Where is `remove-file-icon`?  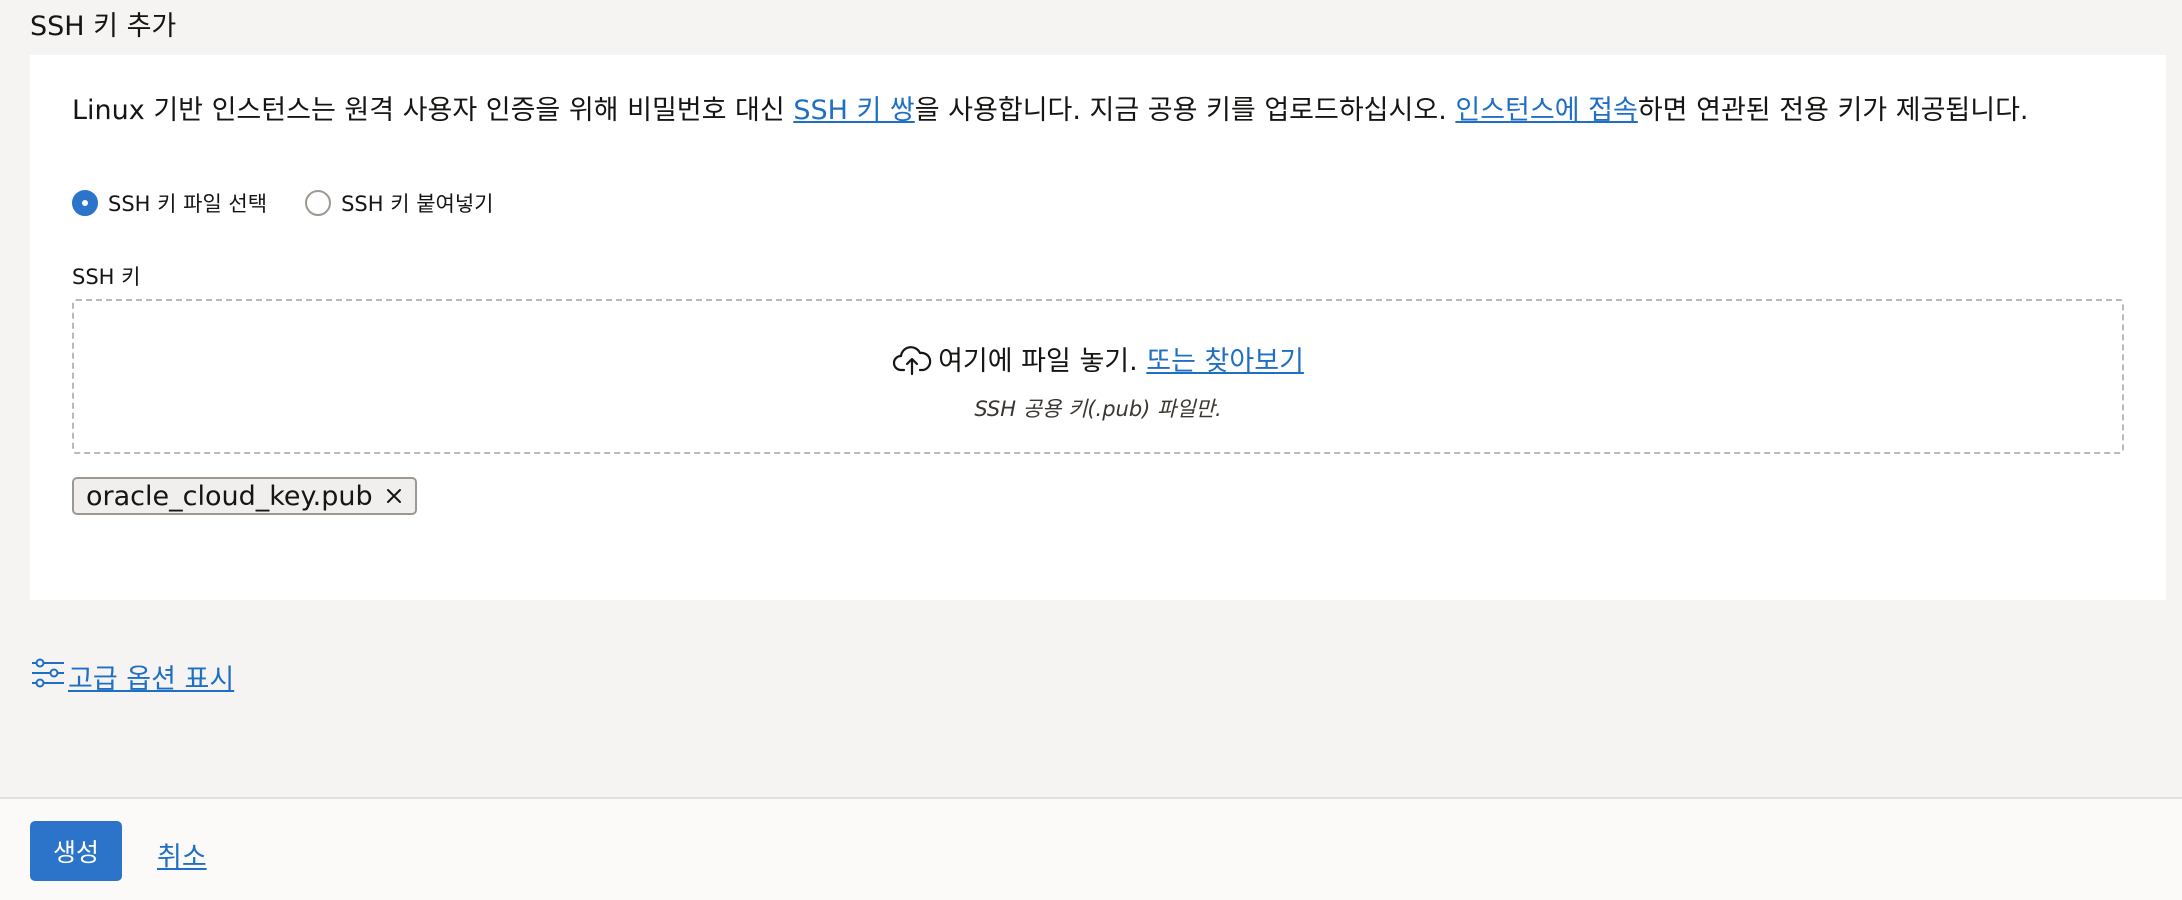
remove-file-icon is located at coordinates (394, 496).